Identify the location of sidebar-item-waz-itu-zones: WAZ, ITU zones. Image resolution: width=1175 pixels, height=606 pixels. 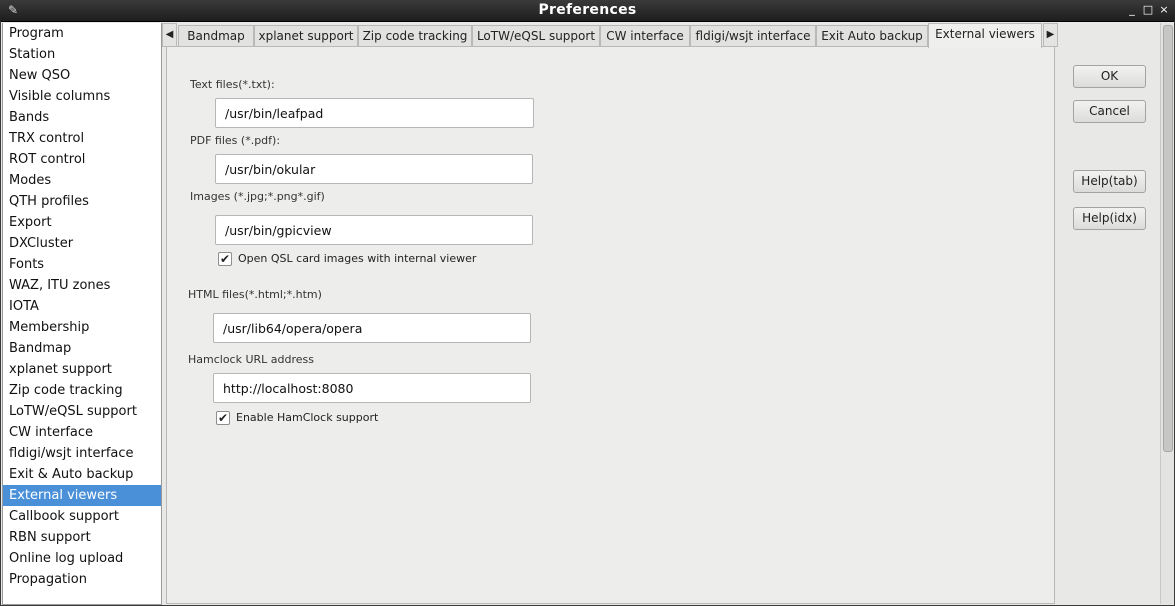
(82, 285).